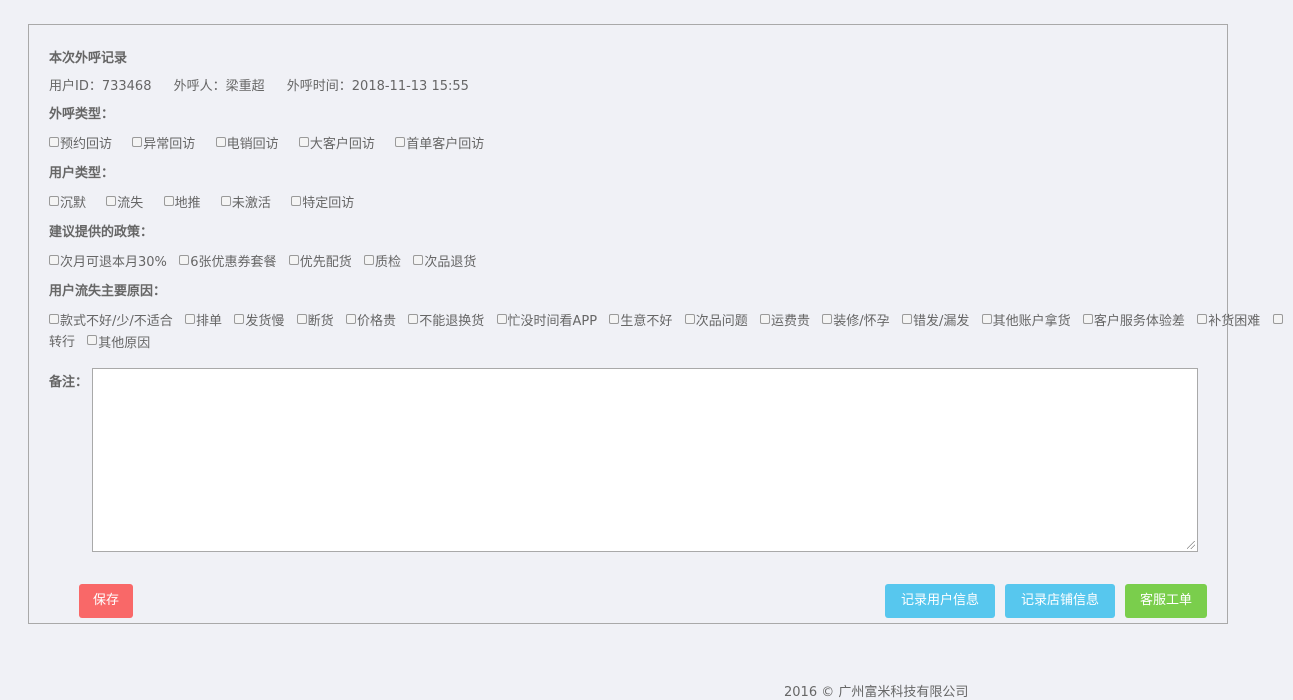 Image resolution: width=1293 pixels, height=700 pixels. I want to click on option-label: 大客户回访, so click(342, 144).